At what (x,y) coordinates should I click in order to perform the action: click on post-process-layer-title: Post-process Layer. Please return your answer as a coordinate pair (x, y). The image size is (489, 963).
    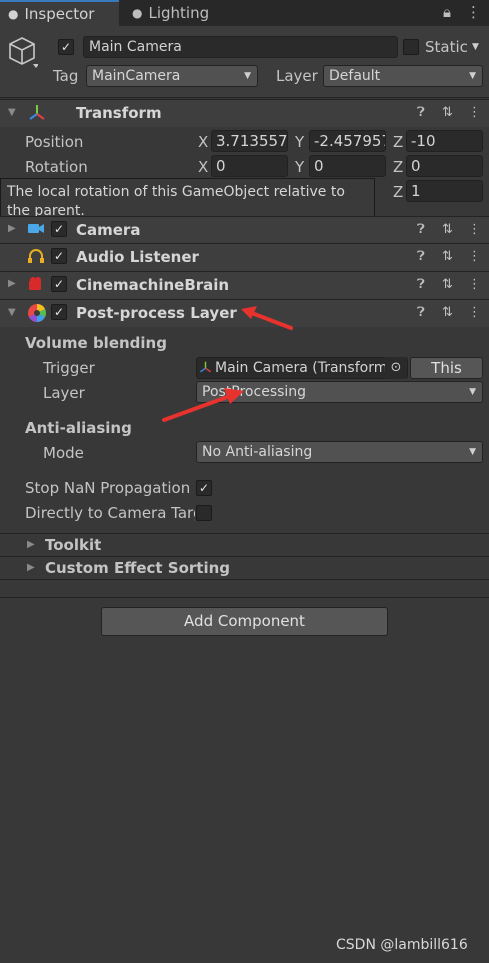
    Looking at the image, I should click on (156, 313).